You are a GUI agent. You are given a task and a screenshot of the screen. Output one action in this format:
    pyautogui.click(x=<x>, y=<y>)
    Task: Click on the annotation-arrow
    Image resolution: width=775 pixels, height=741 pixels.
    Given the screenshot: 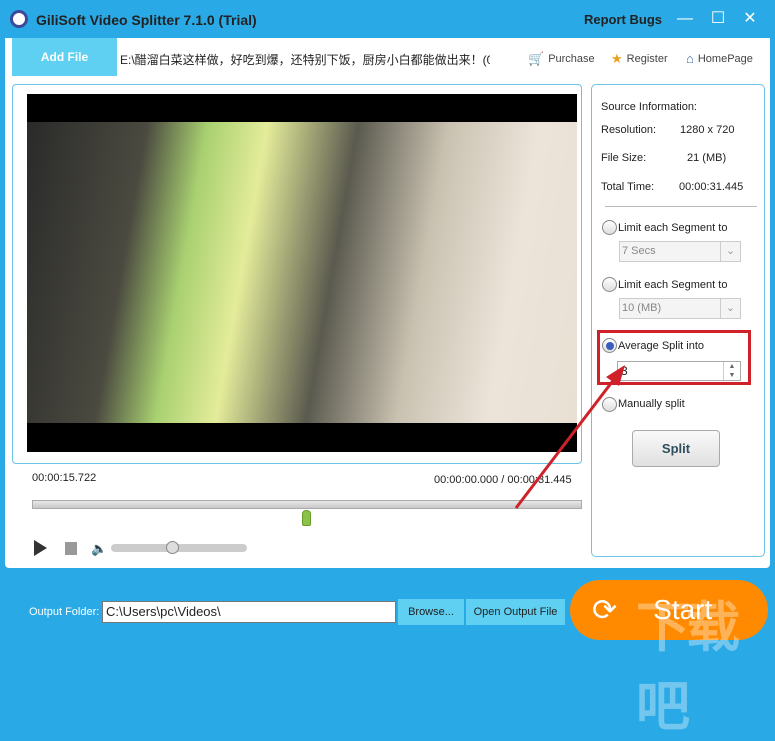 What is the action you would take?
    pyautogui.click(x=569, y=437)
    